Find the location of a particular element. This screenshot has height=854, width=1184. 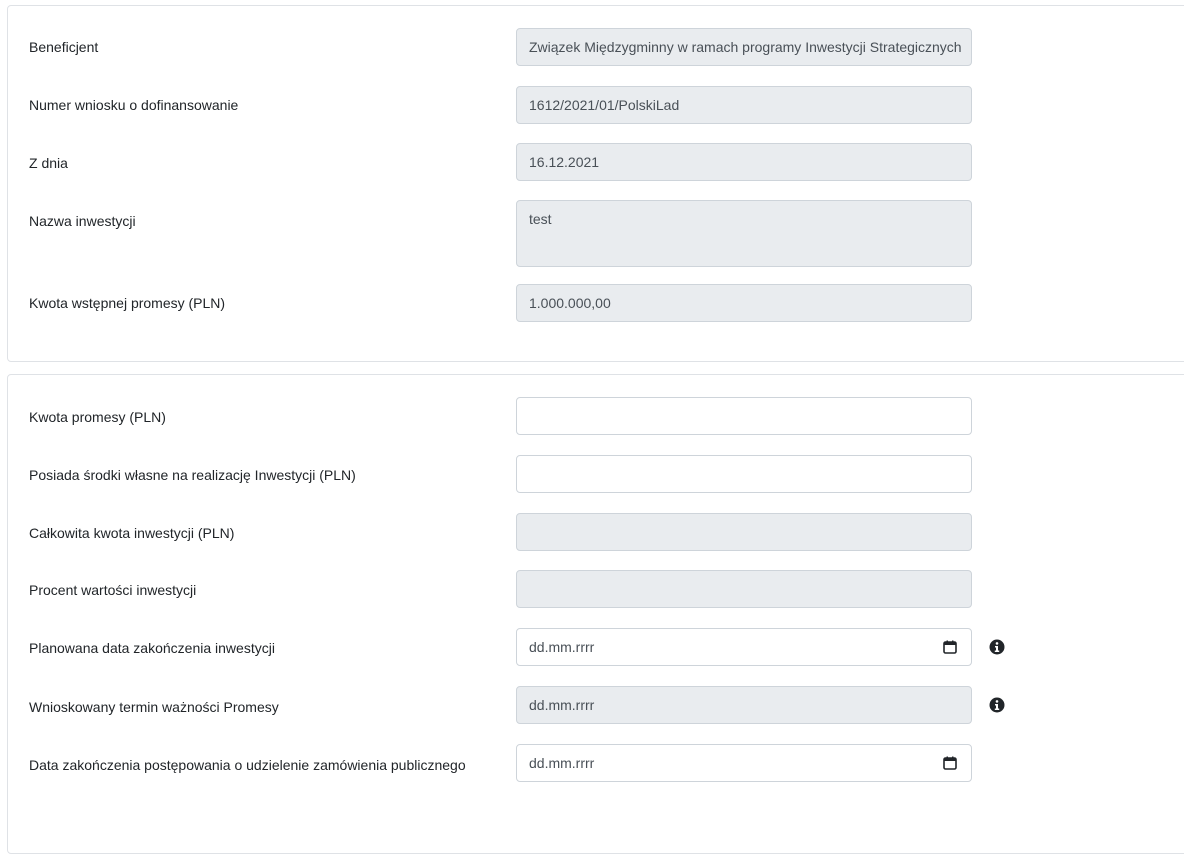

investment-name-field: test is located at coordinates (744, 233).